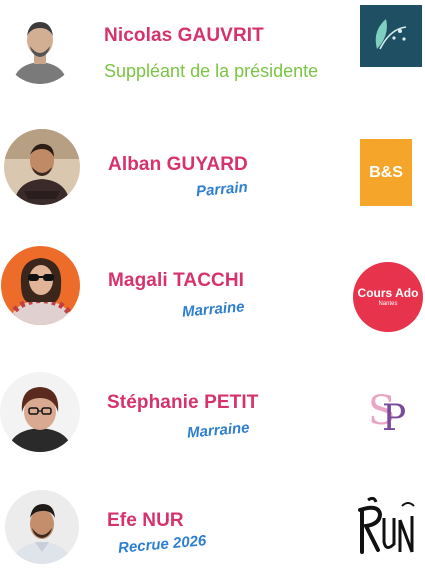  Describe the element at coordinates (211, 71) in the screenshot. I see `person-role: Suppléant de la présidente` at that location.